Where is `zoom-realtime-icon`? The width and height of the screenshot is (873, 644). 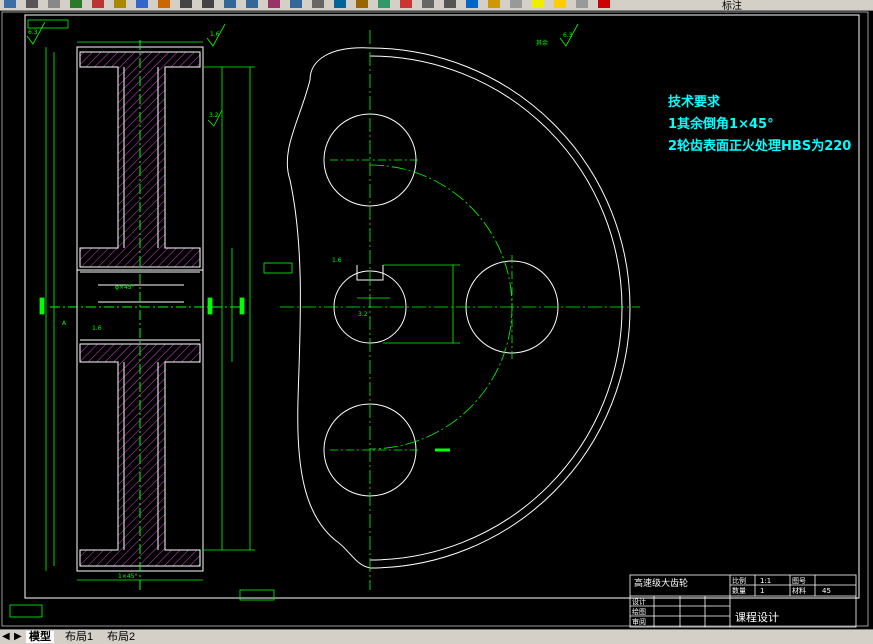 zoom-realtime-icon is located at coordinates (252, 4).